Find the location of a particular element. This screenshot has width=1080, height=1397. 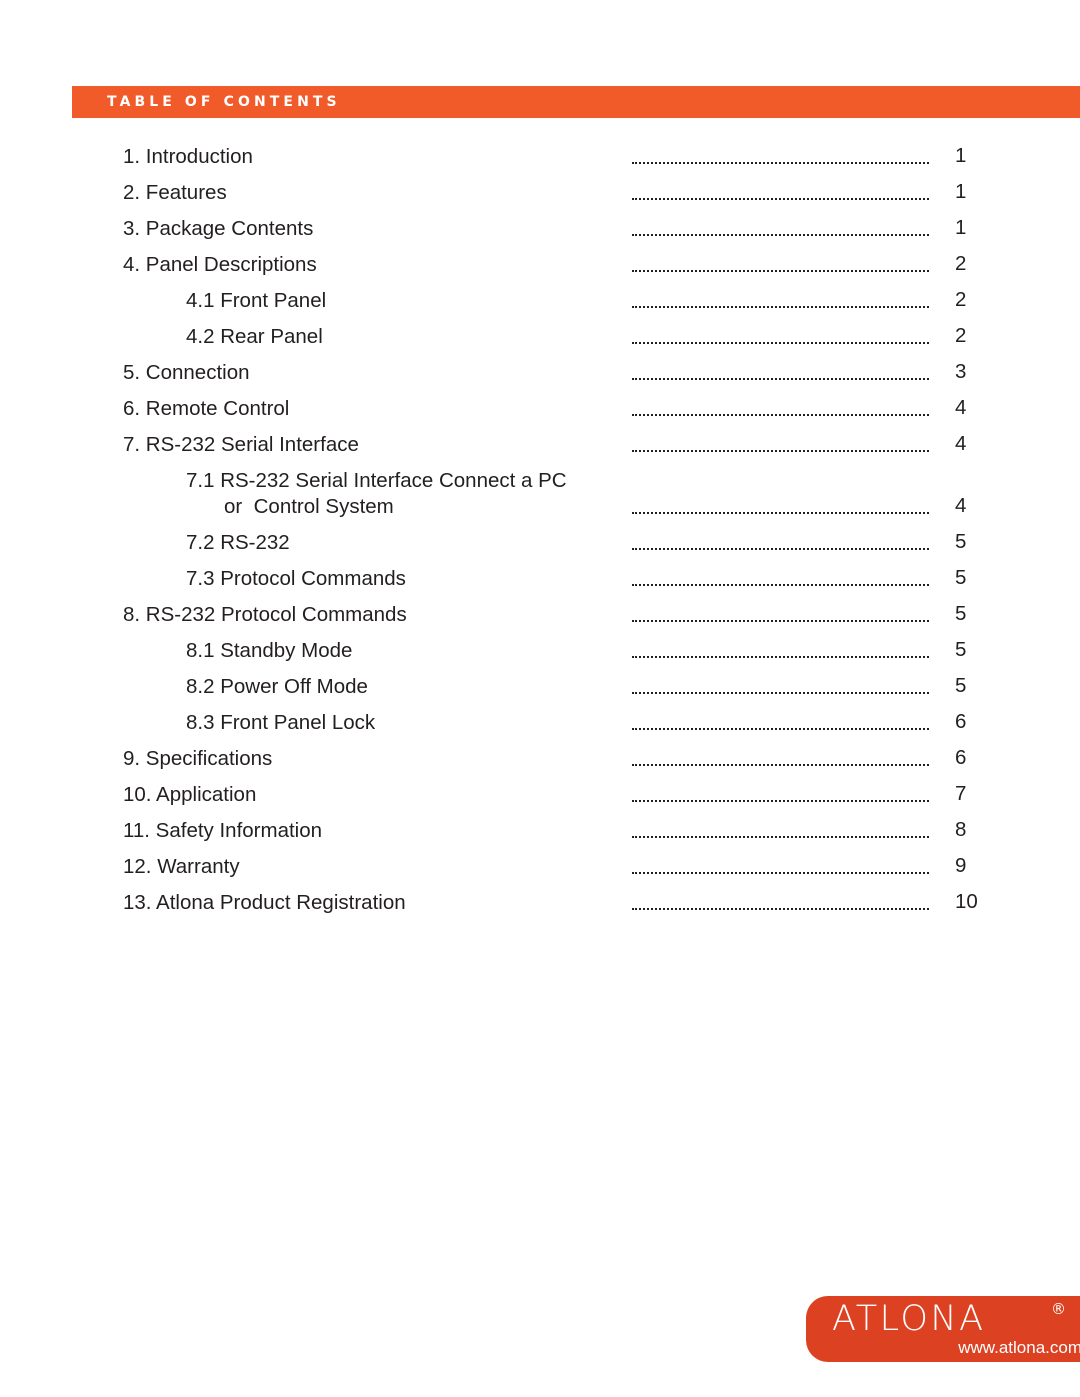

toc-entry-label: 9. Specifications is located at coordinates (198, 758).